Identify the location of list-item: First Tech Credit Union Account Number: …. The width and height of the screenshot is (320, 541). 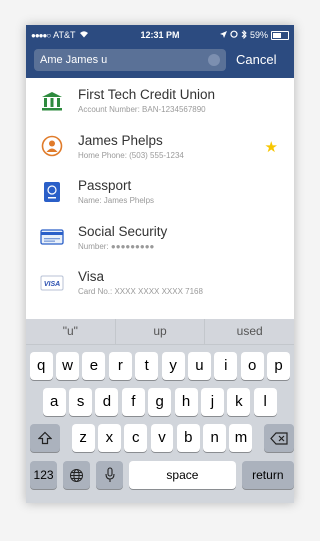
(160, 101).